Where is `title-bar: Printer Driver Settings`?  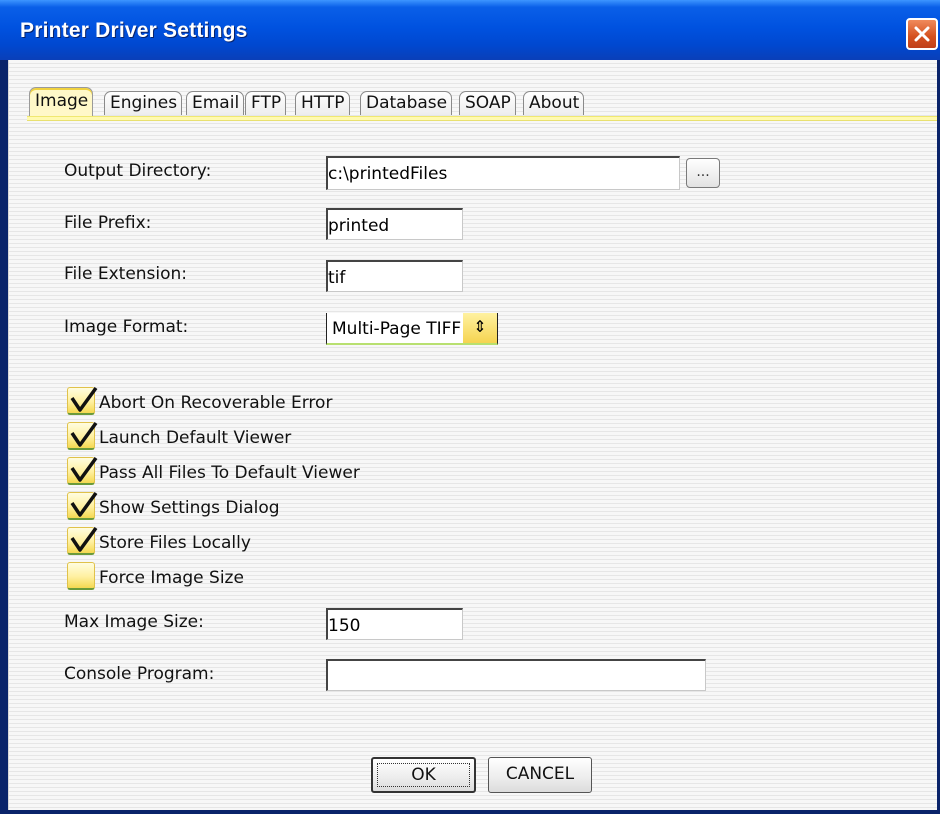 title-bar: Printer Driver Settings is located at coordinates (470, 30).